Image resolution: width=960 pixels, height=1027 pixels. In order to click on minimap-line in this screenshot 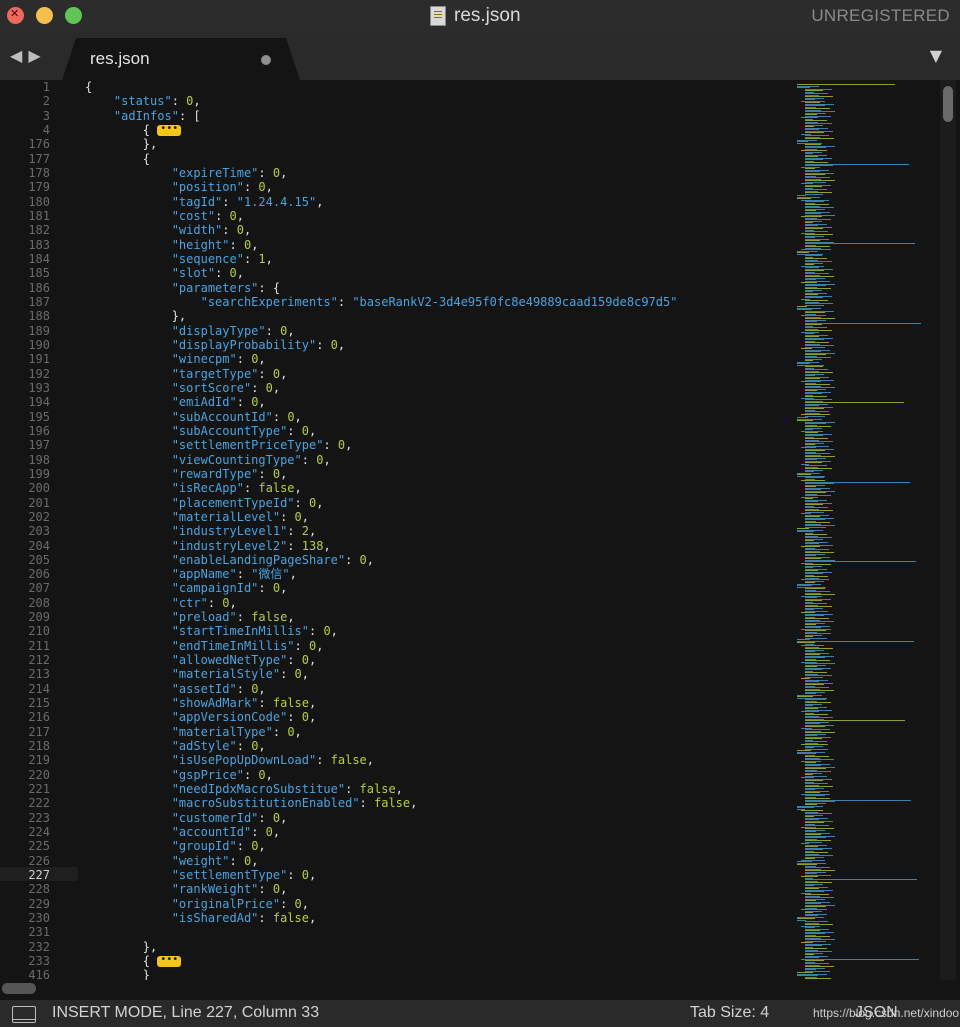, I will do `click(814, 305)`.